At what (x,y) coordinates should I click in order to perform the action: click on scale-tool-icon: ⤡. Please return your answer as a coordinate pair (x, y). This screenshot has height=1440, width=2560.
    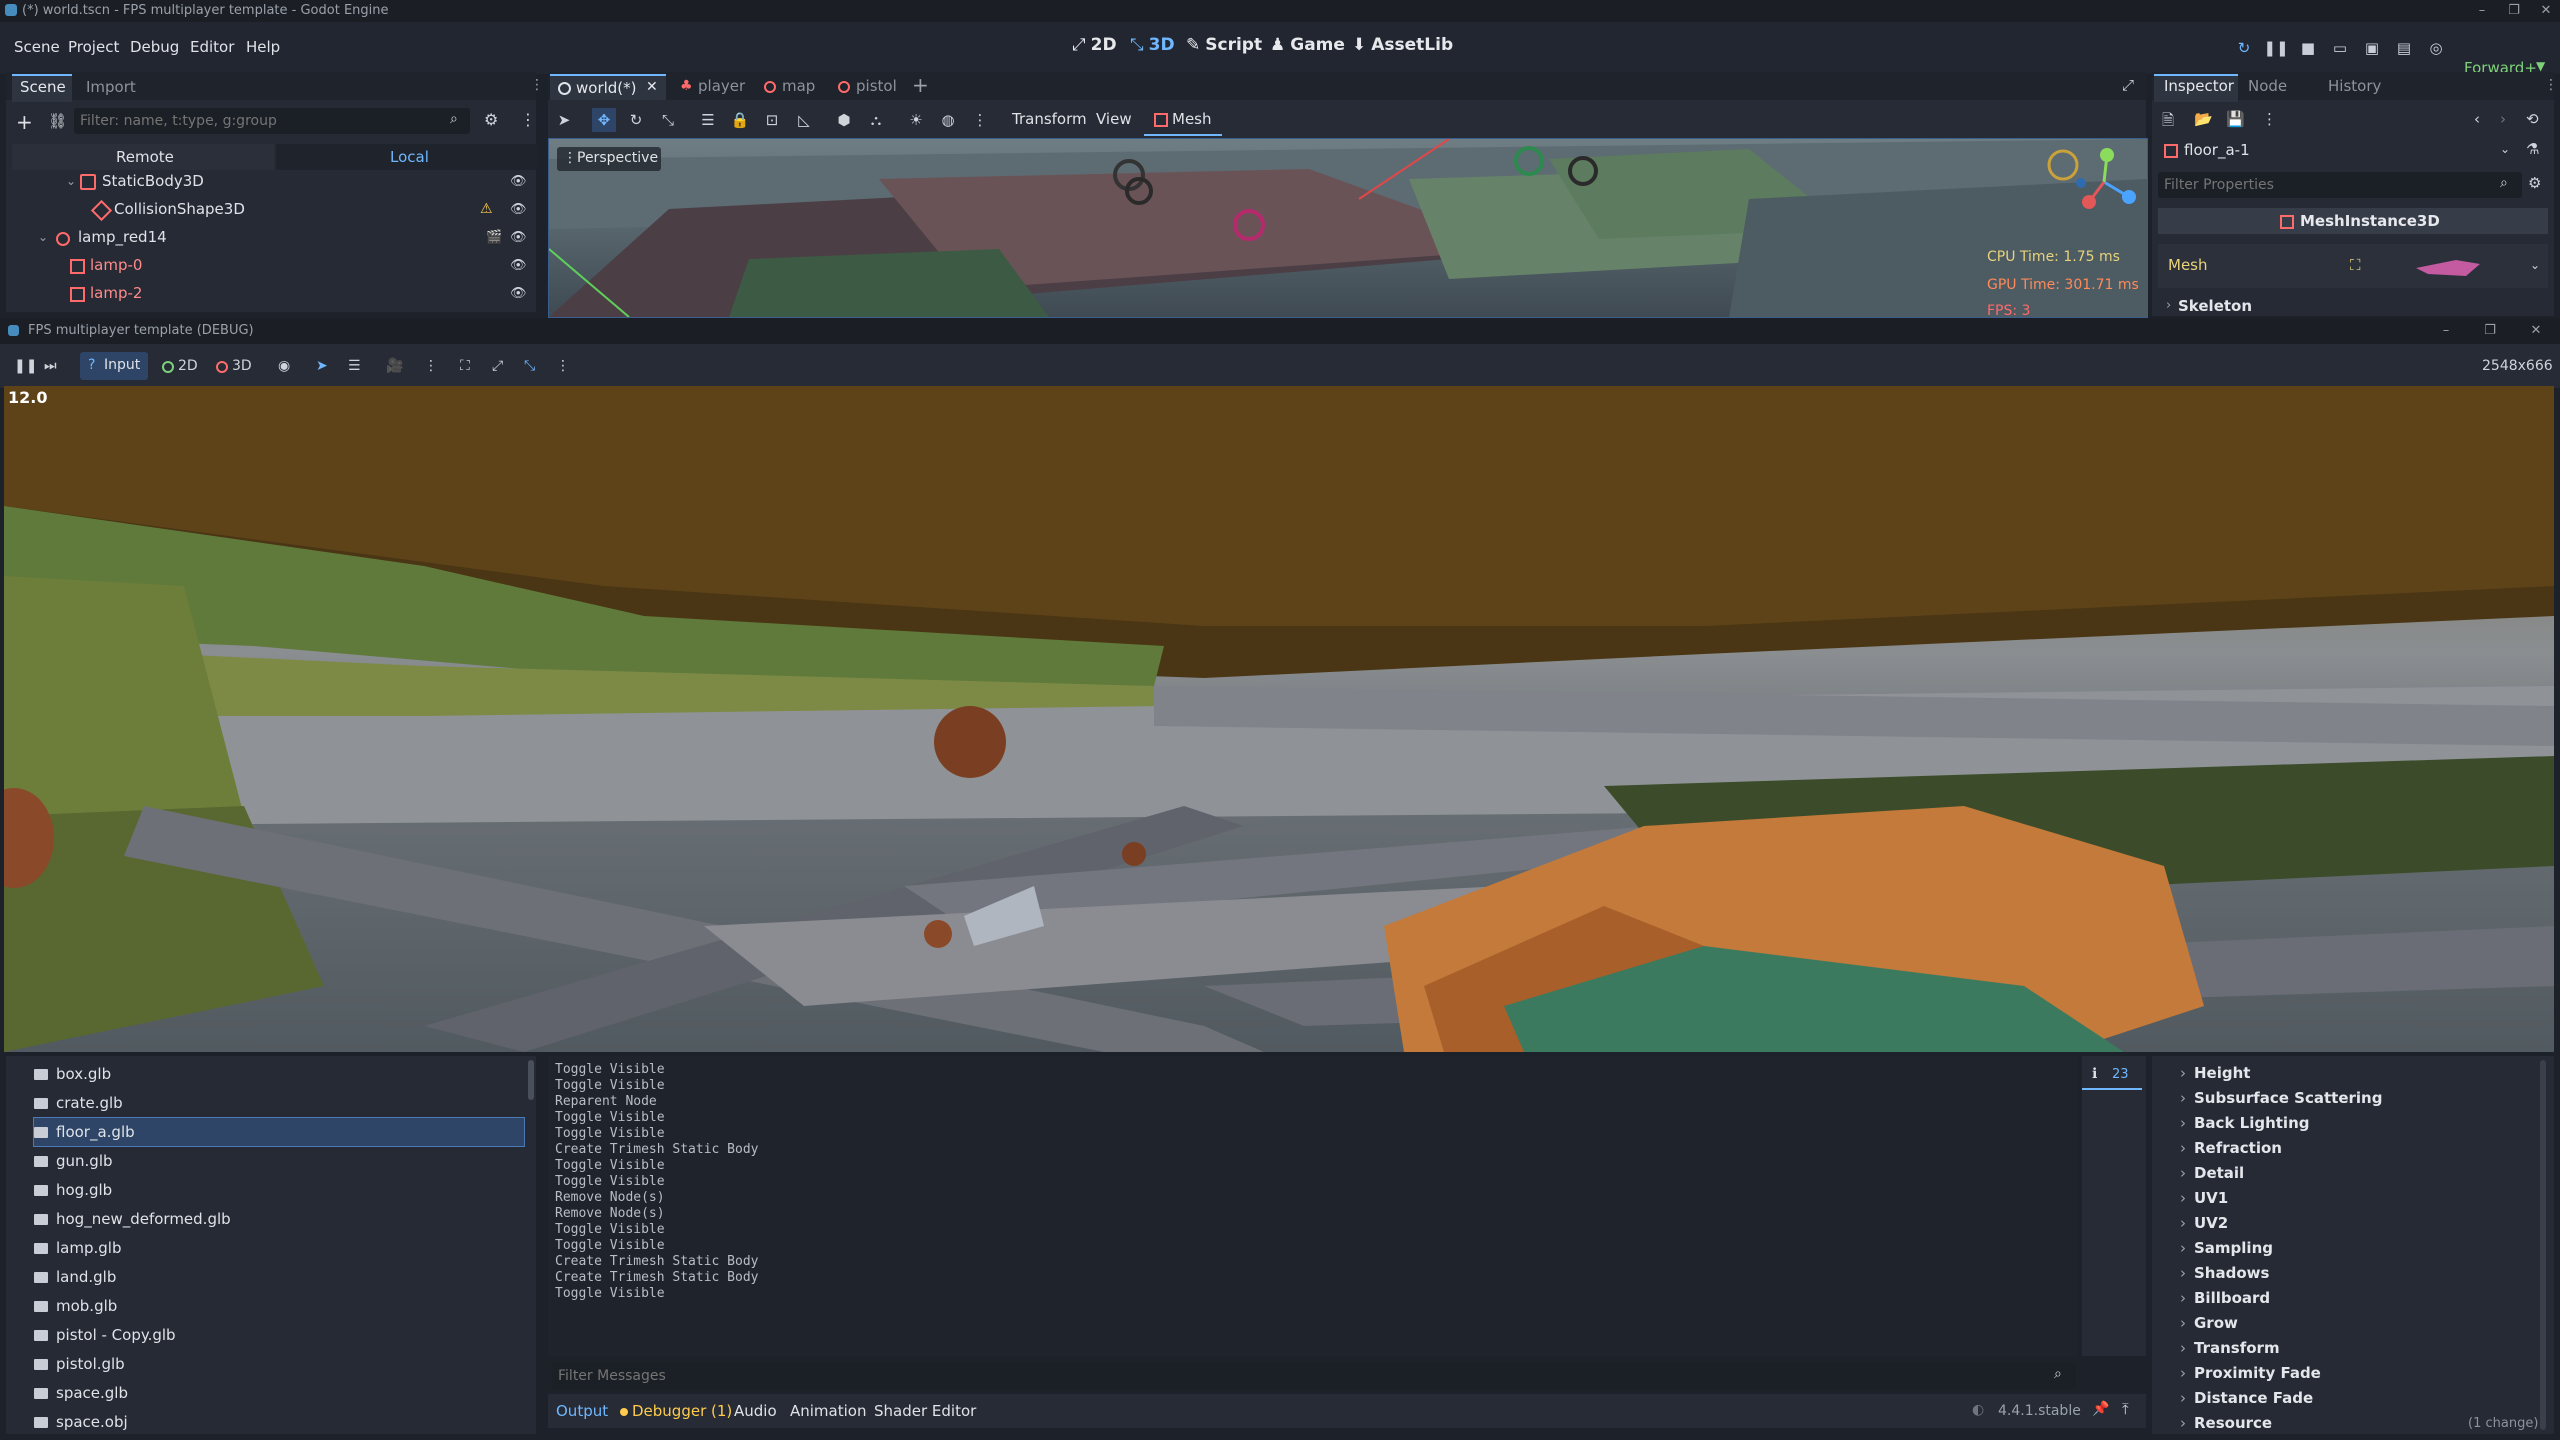
    Looking at the image, I should click on (668, 120).